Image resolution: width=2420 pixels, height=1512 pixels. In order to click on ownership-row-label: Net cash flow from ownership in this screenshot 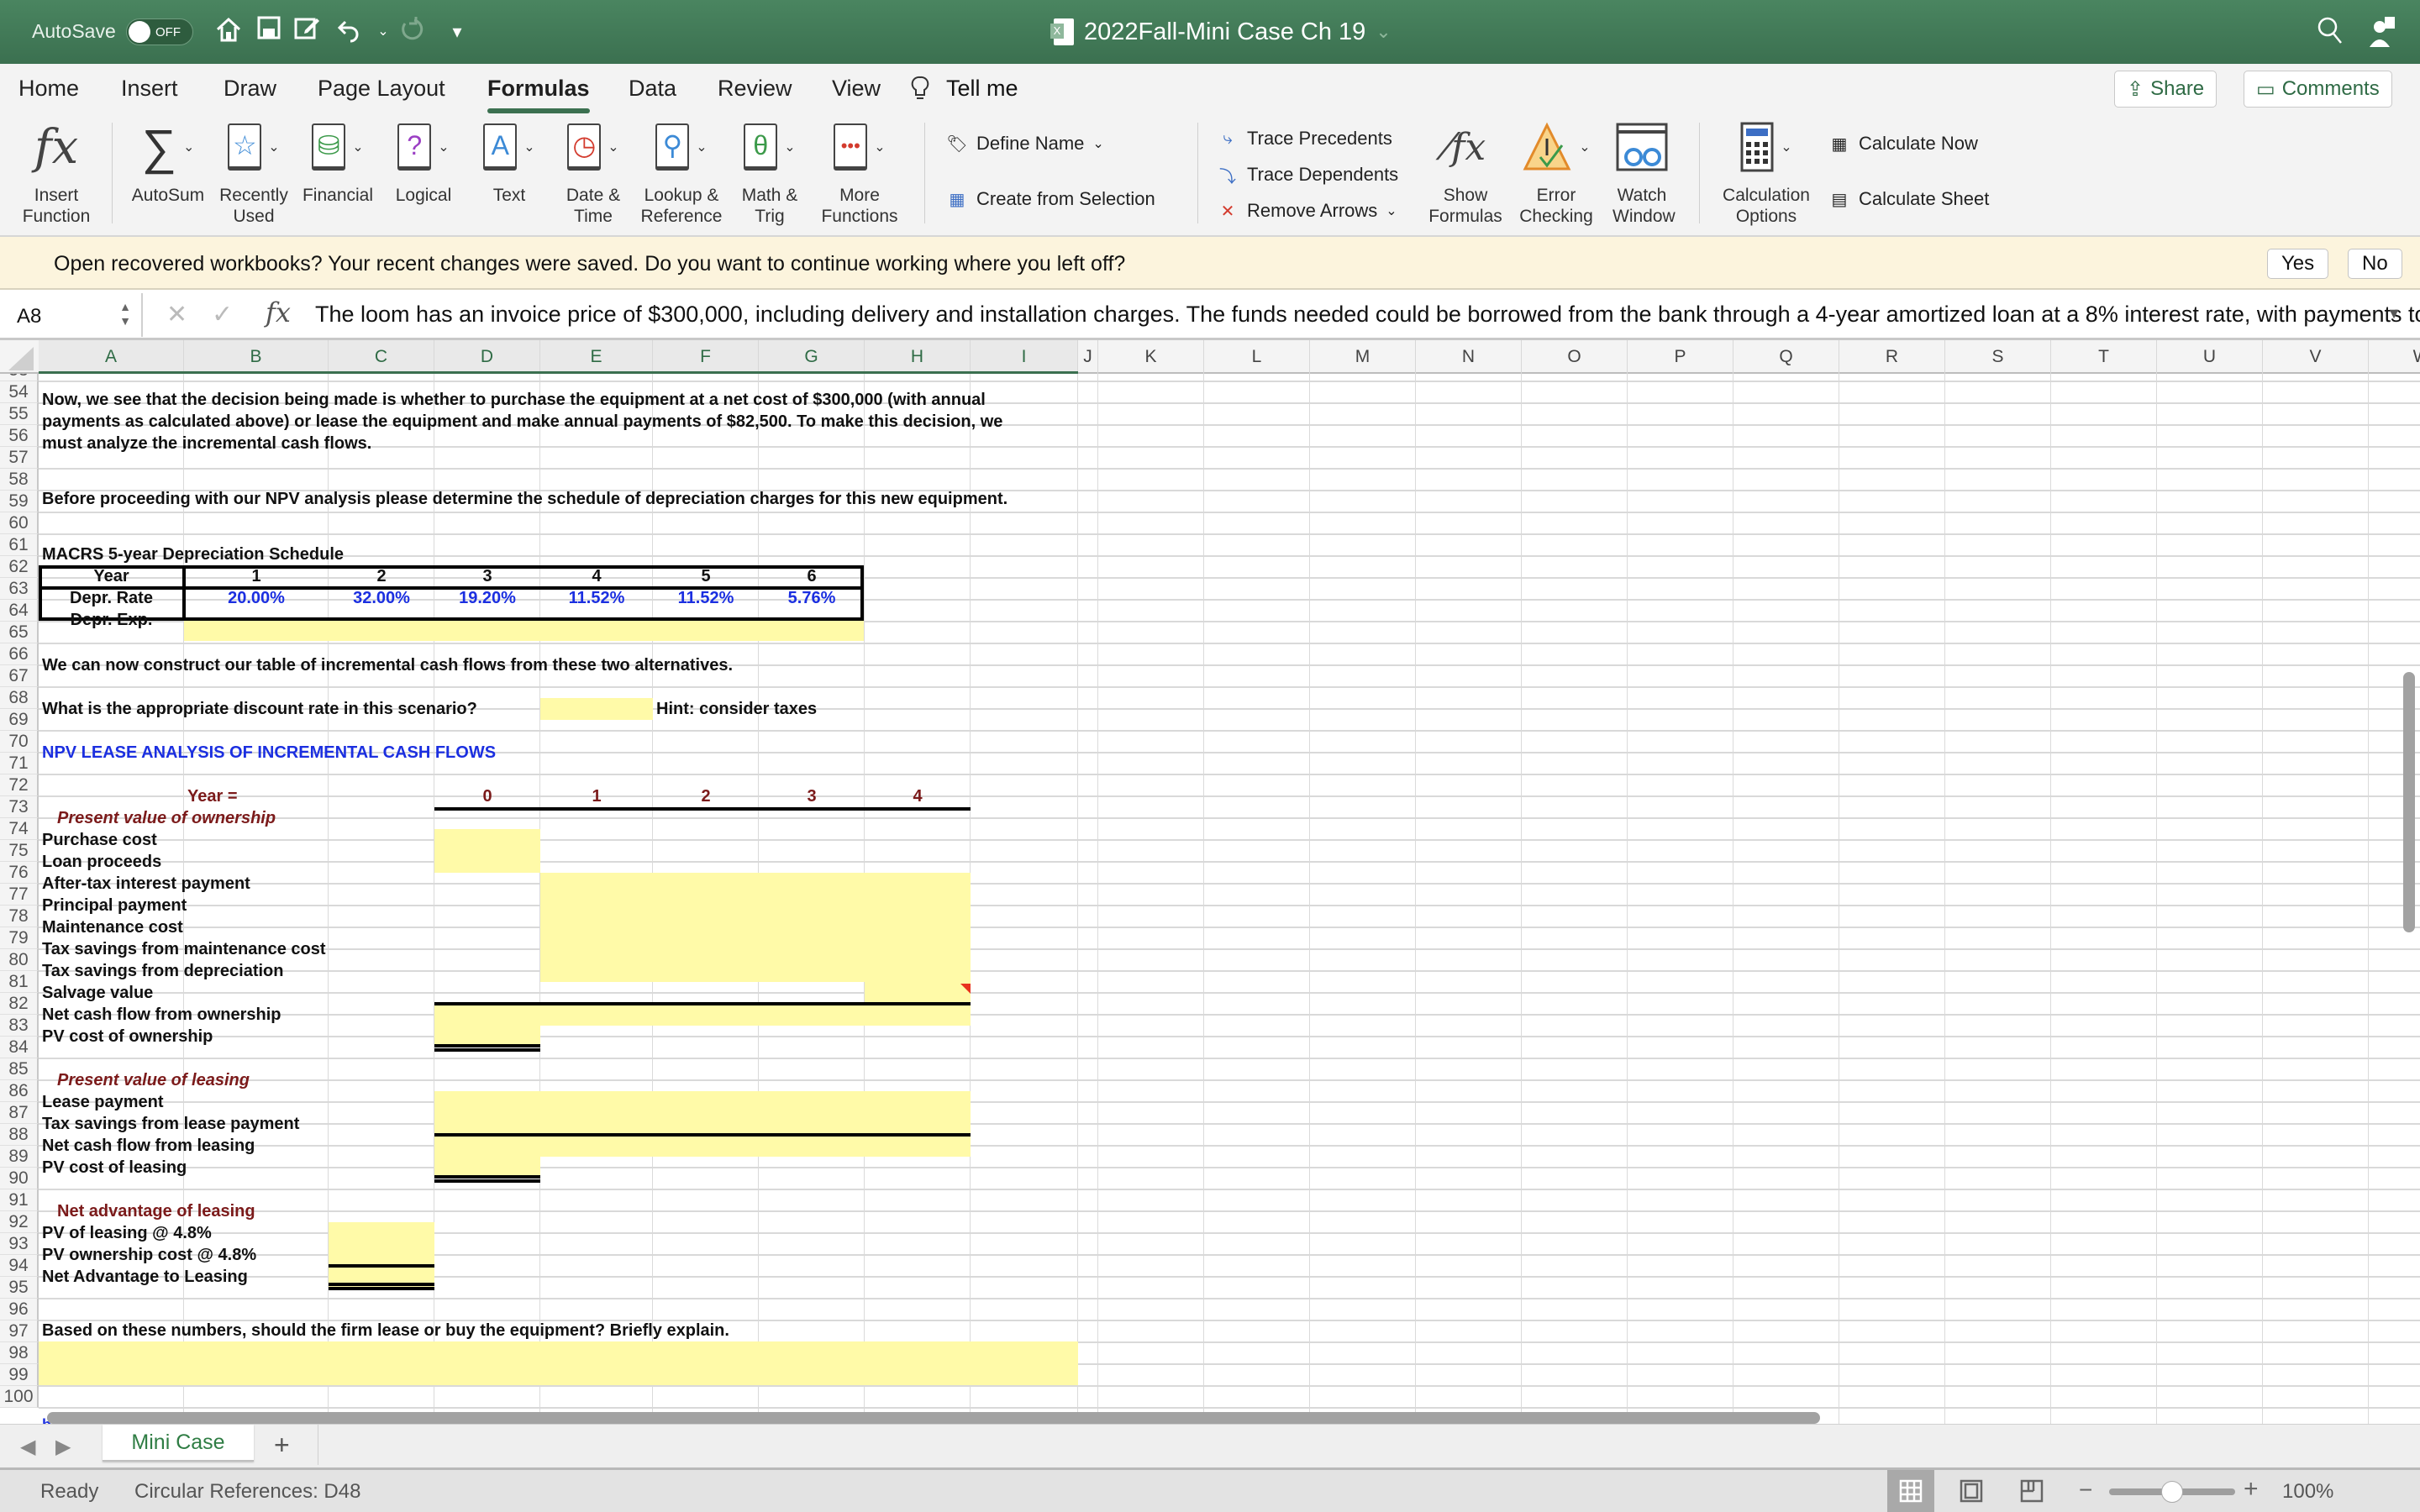, I will do `click(160, 1015)`.